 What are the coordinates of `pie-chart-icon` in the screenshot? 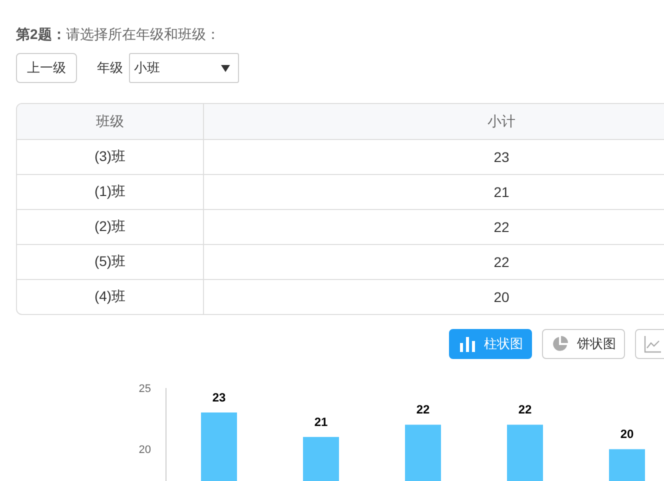 It's located at (560, 344).